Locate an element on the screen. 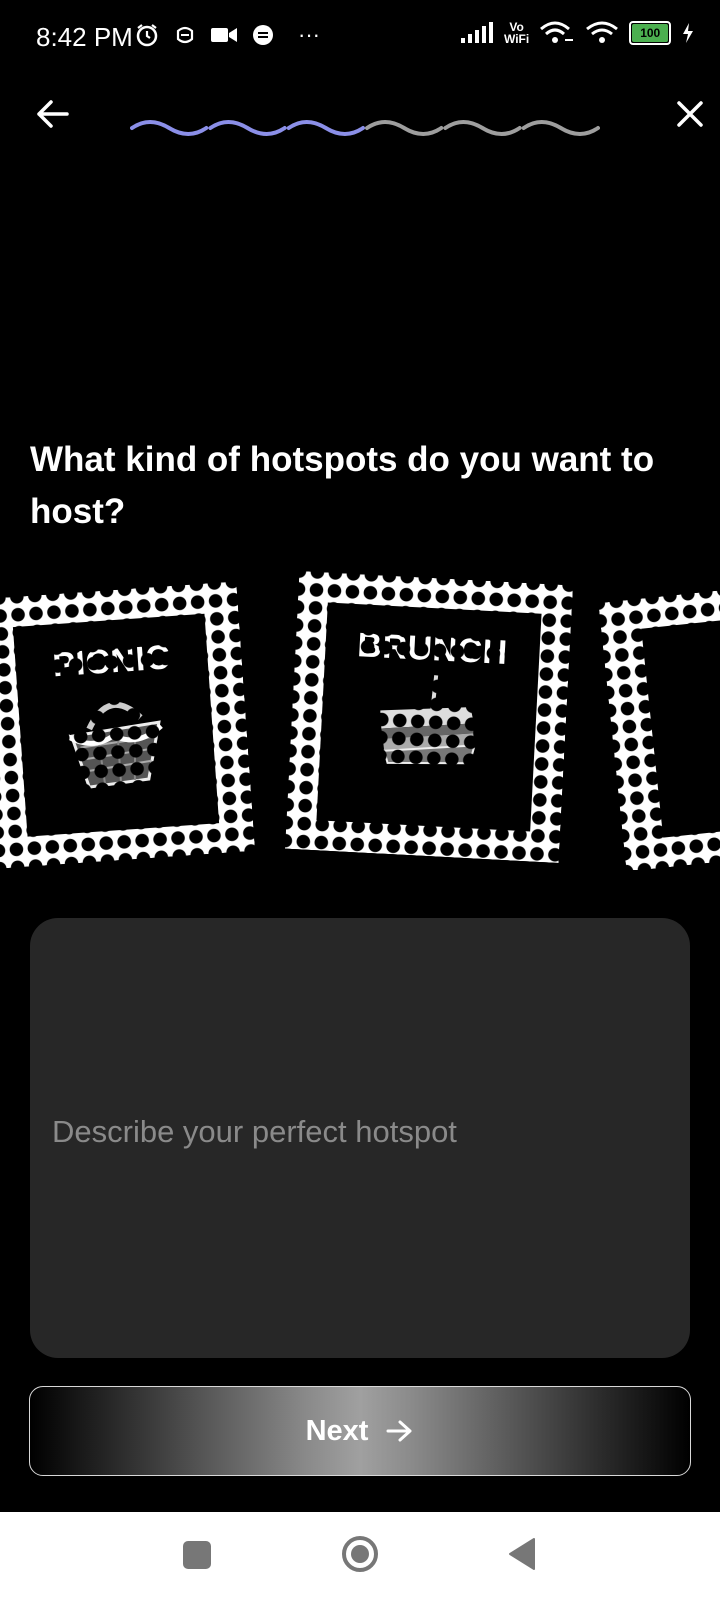 Image resolution: width=720 pixels, height=1600 pixels. arrow-right-icon is located at coordinates (399, 1431).